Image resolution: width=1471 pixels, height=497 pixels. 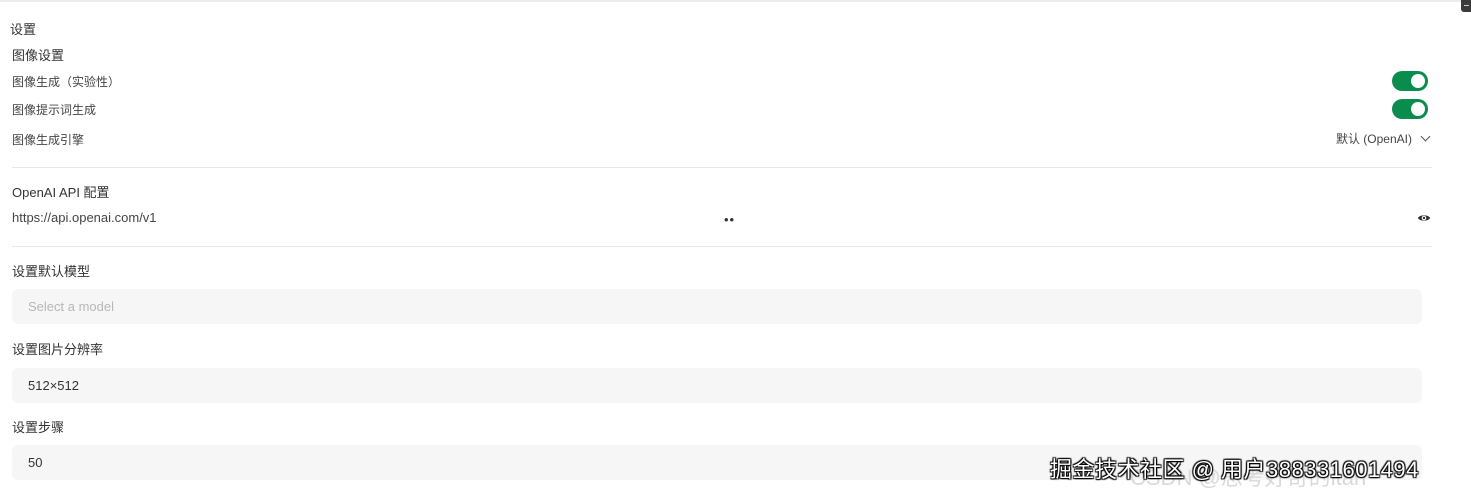 I want to click on api-base-url-input, so click(x=312, y=217).